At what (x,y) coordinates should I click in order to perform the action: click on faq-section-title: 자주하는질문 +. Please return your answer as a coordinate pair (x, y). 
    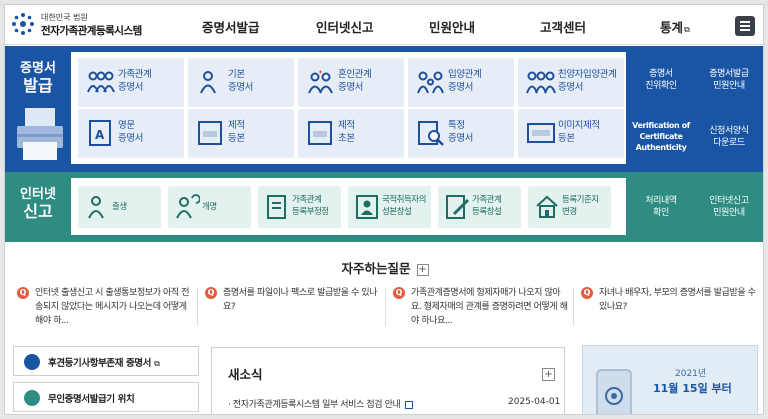
    Looking at the image, I should click on (384, 267).